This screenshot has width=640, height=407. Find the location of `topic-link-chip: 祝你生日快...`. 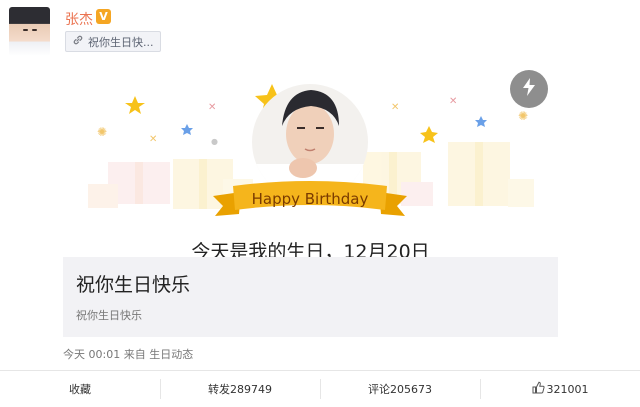

topic-link-chip: 祝你生日快... is located at coordinates (113, 41).